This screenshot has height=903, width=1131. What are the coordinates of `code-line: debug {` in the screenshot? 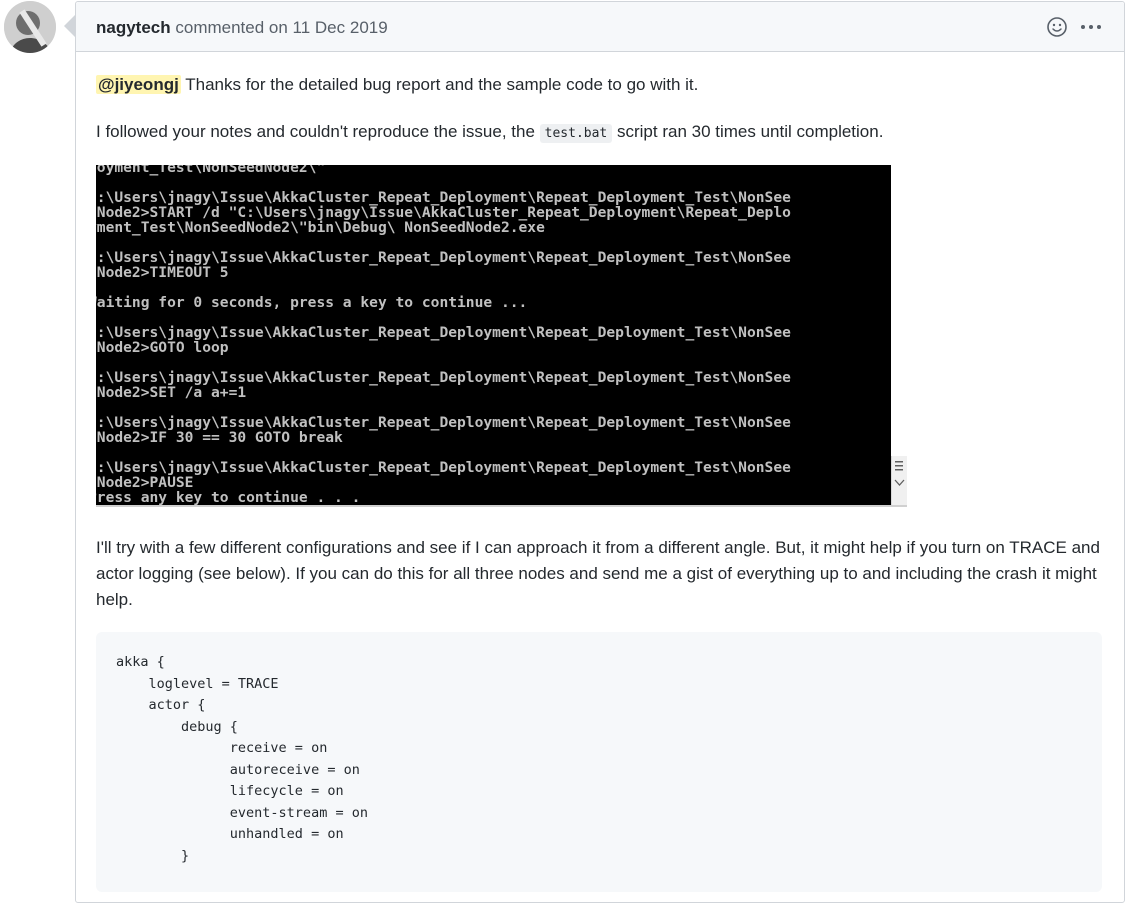 It's located at (177, 726).